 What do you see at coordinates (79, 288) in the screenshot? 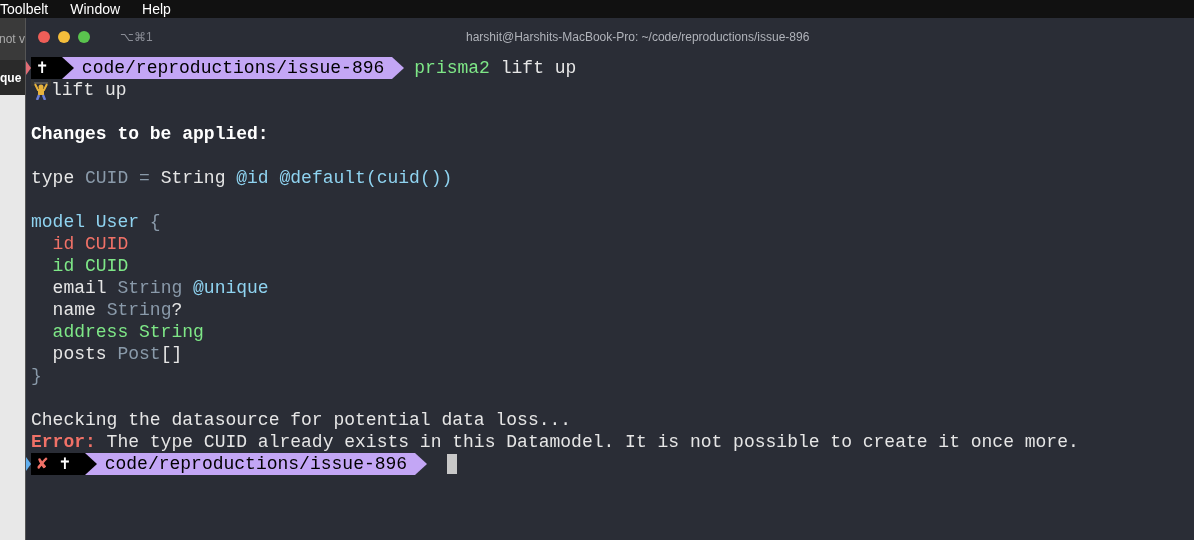
I see `terminal-text: email` at bounding box center [79, 288].